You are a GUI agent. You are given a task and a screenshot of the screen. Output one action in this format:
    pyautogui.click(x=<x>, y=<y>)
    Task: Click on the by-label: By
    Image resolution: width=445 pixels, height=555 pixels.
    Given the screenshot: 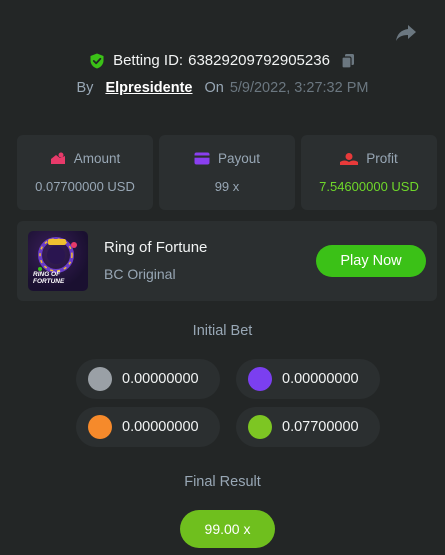 What is the action you would take?
    pyautogui.click(x=85, y=88)
    